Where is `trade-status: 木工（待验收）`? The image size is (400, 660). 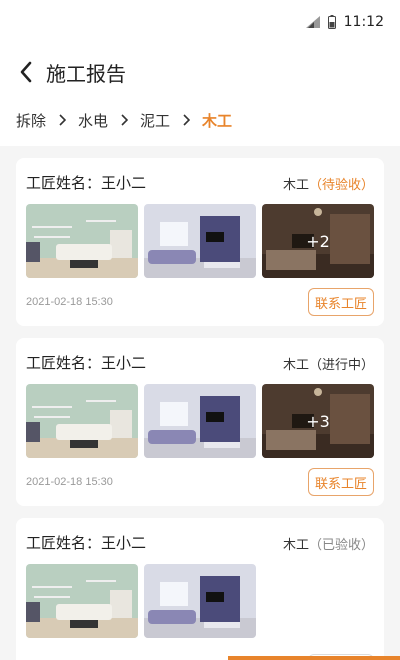
trade-status: 木工（待验收） is located at coordinates (328, 185).